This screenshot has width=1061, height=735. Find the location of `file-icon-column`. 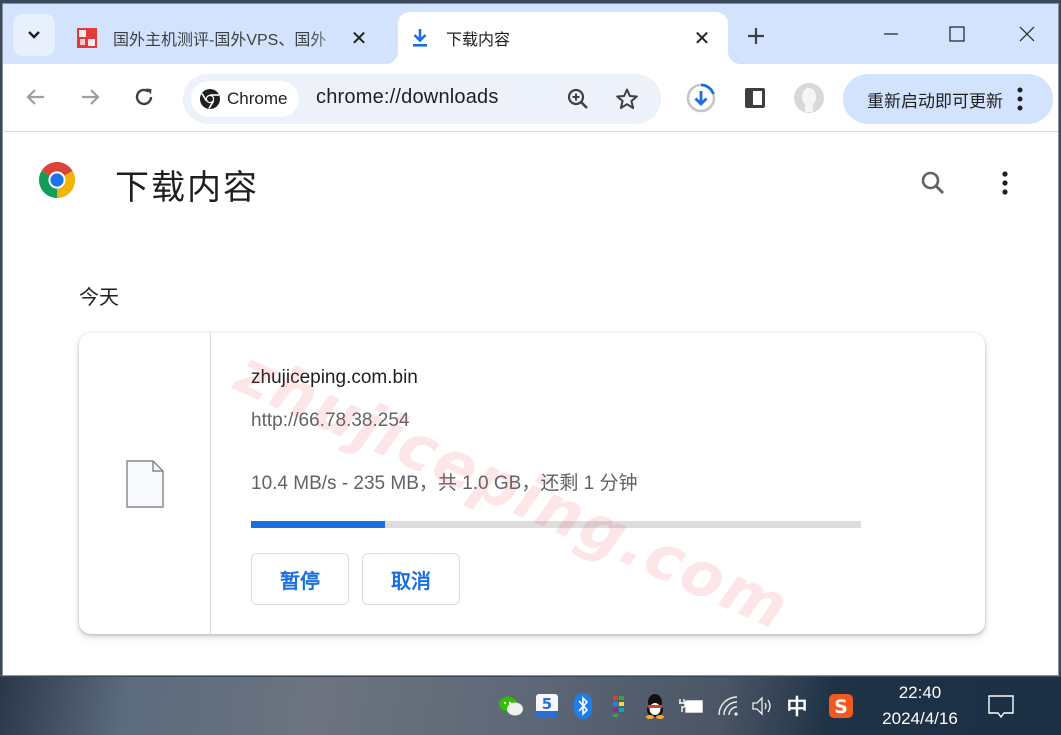

file-icon-column is located at coordinates (145, 483).